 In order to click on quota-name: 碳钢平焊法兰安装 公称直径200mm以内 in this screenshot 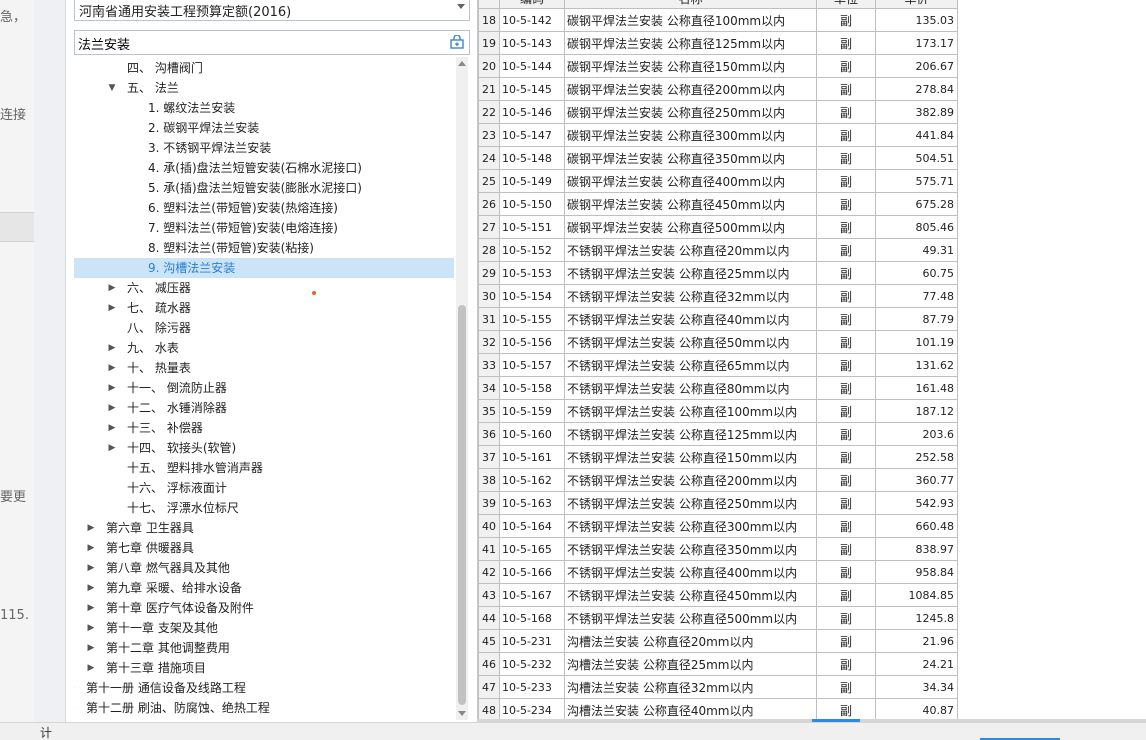, I will do `click(690, 89)`.